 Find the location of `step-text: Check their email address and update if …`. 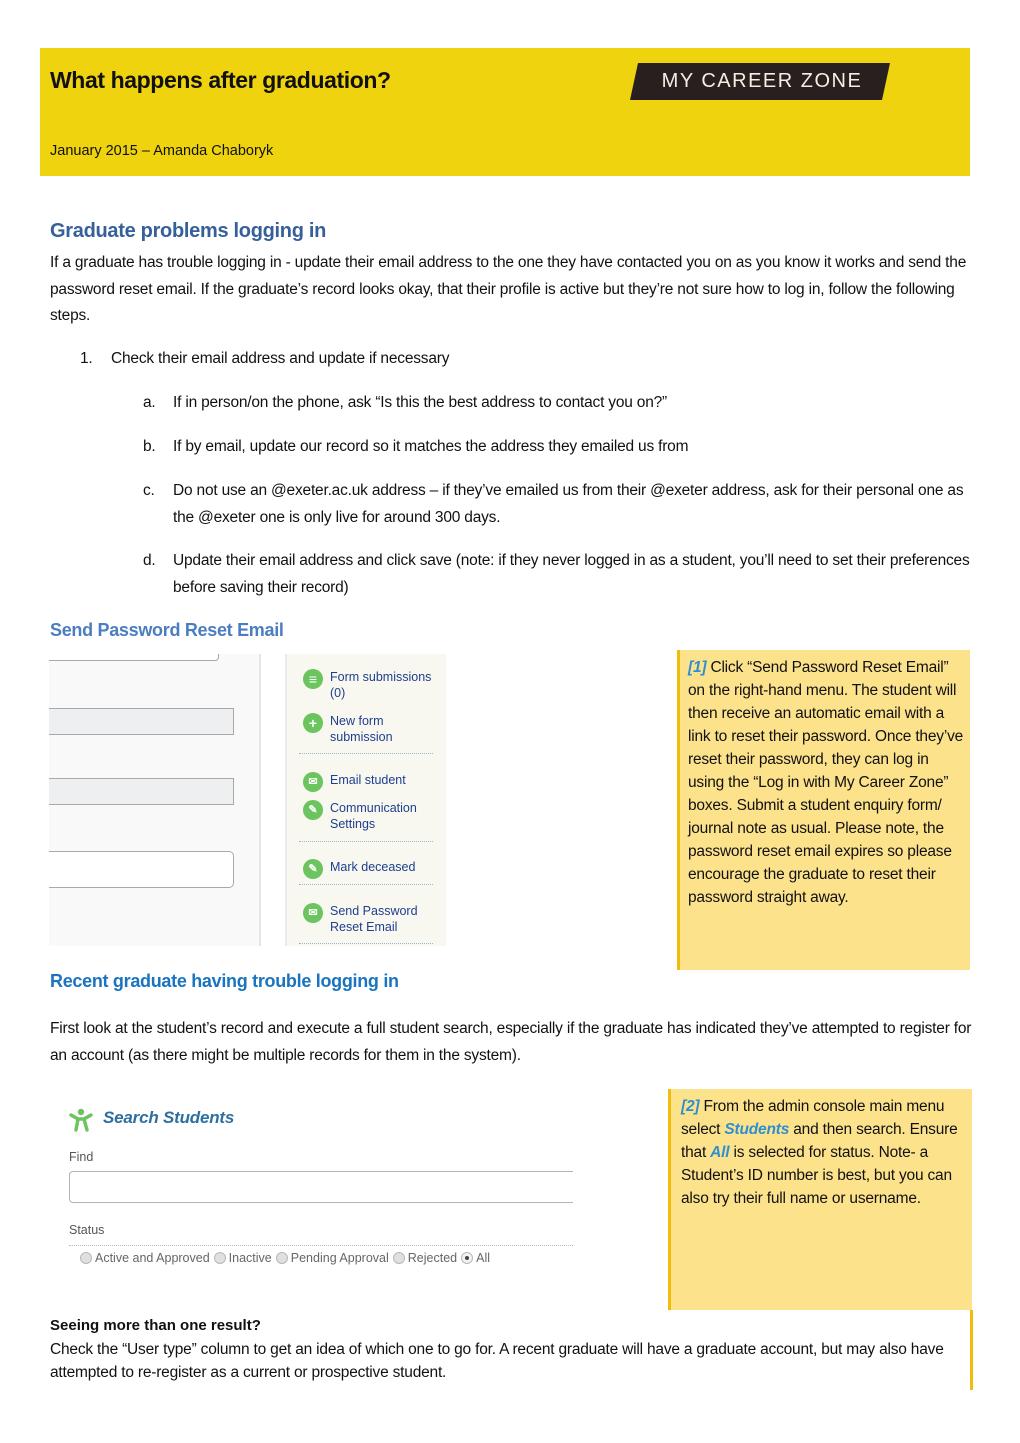

step-text: Check their email address and update if … is located at coordinates (280, 358).